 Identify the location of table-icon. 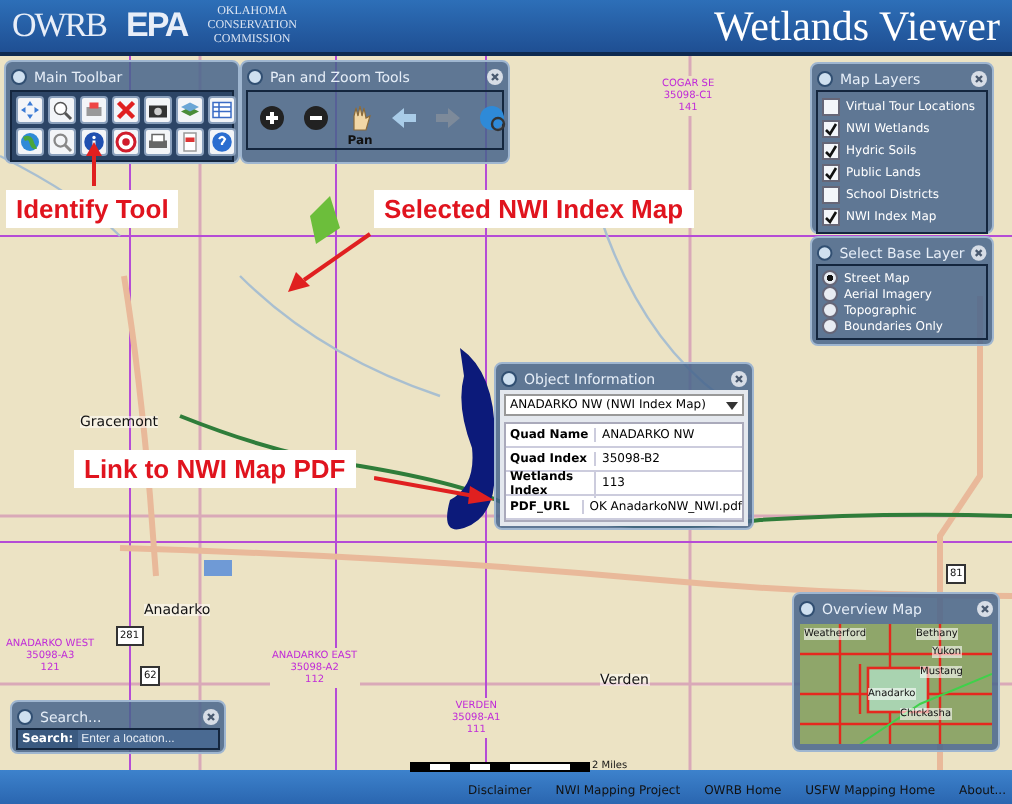
(222, 110).